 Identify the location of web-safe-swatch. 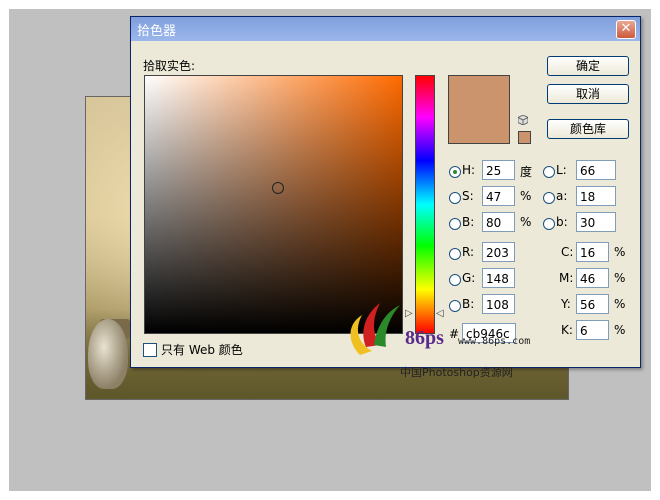
(524, 137).